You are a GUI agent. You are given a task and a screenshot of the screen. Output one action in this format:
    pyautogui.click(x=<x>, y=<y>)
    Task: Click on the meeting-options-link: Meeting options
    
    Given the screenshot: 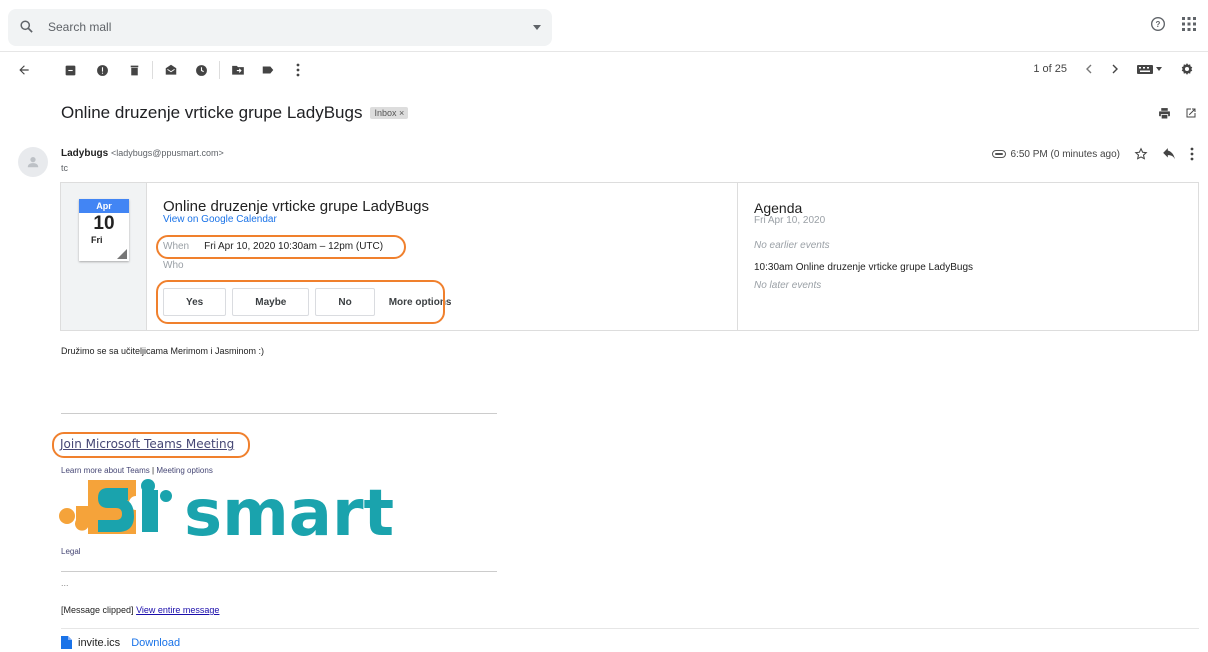 What is the action you would take?
    pyautogui.click(x=184, y=470)
    